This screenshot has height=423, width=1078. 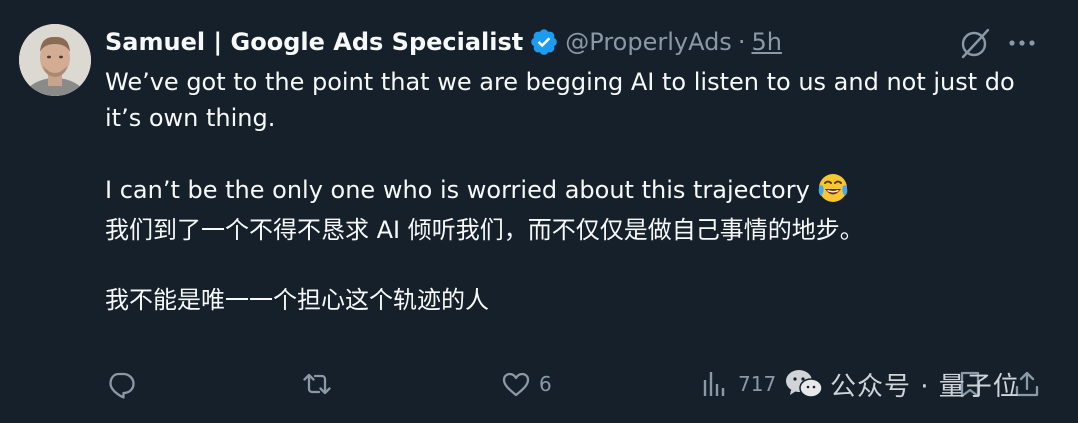 I want to click on like-icon, so click(x=516, y=384).